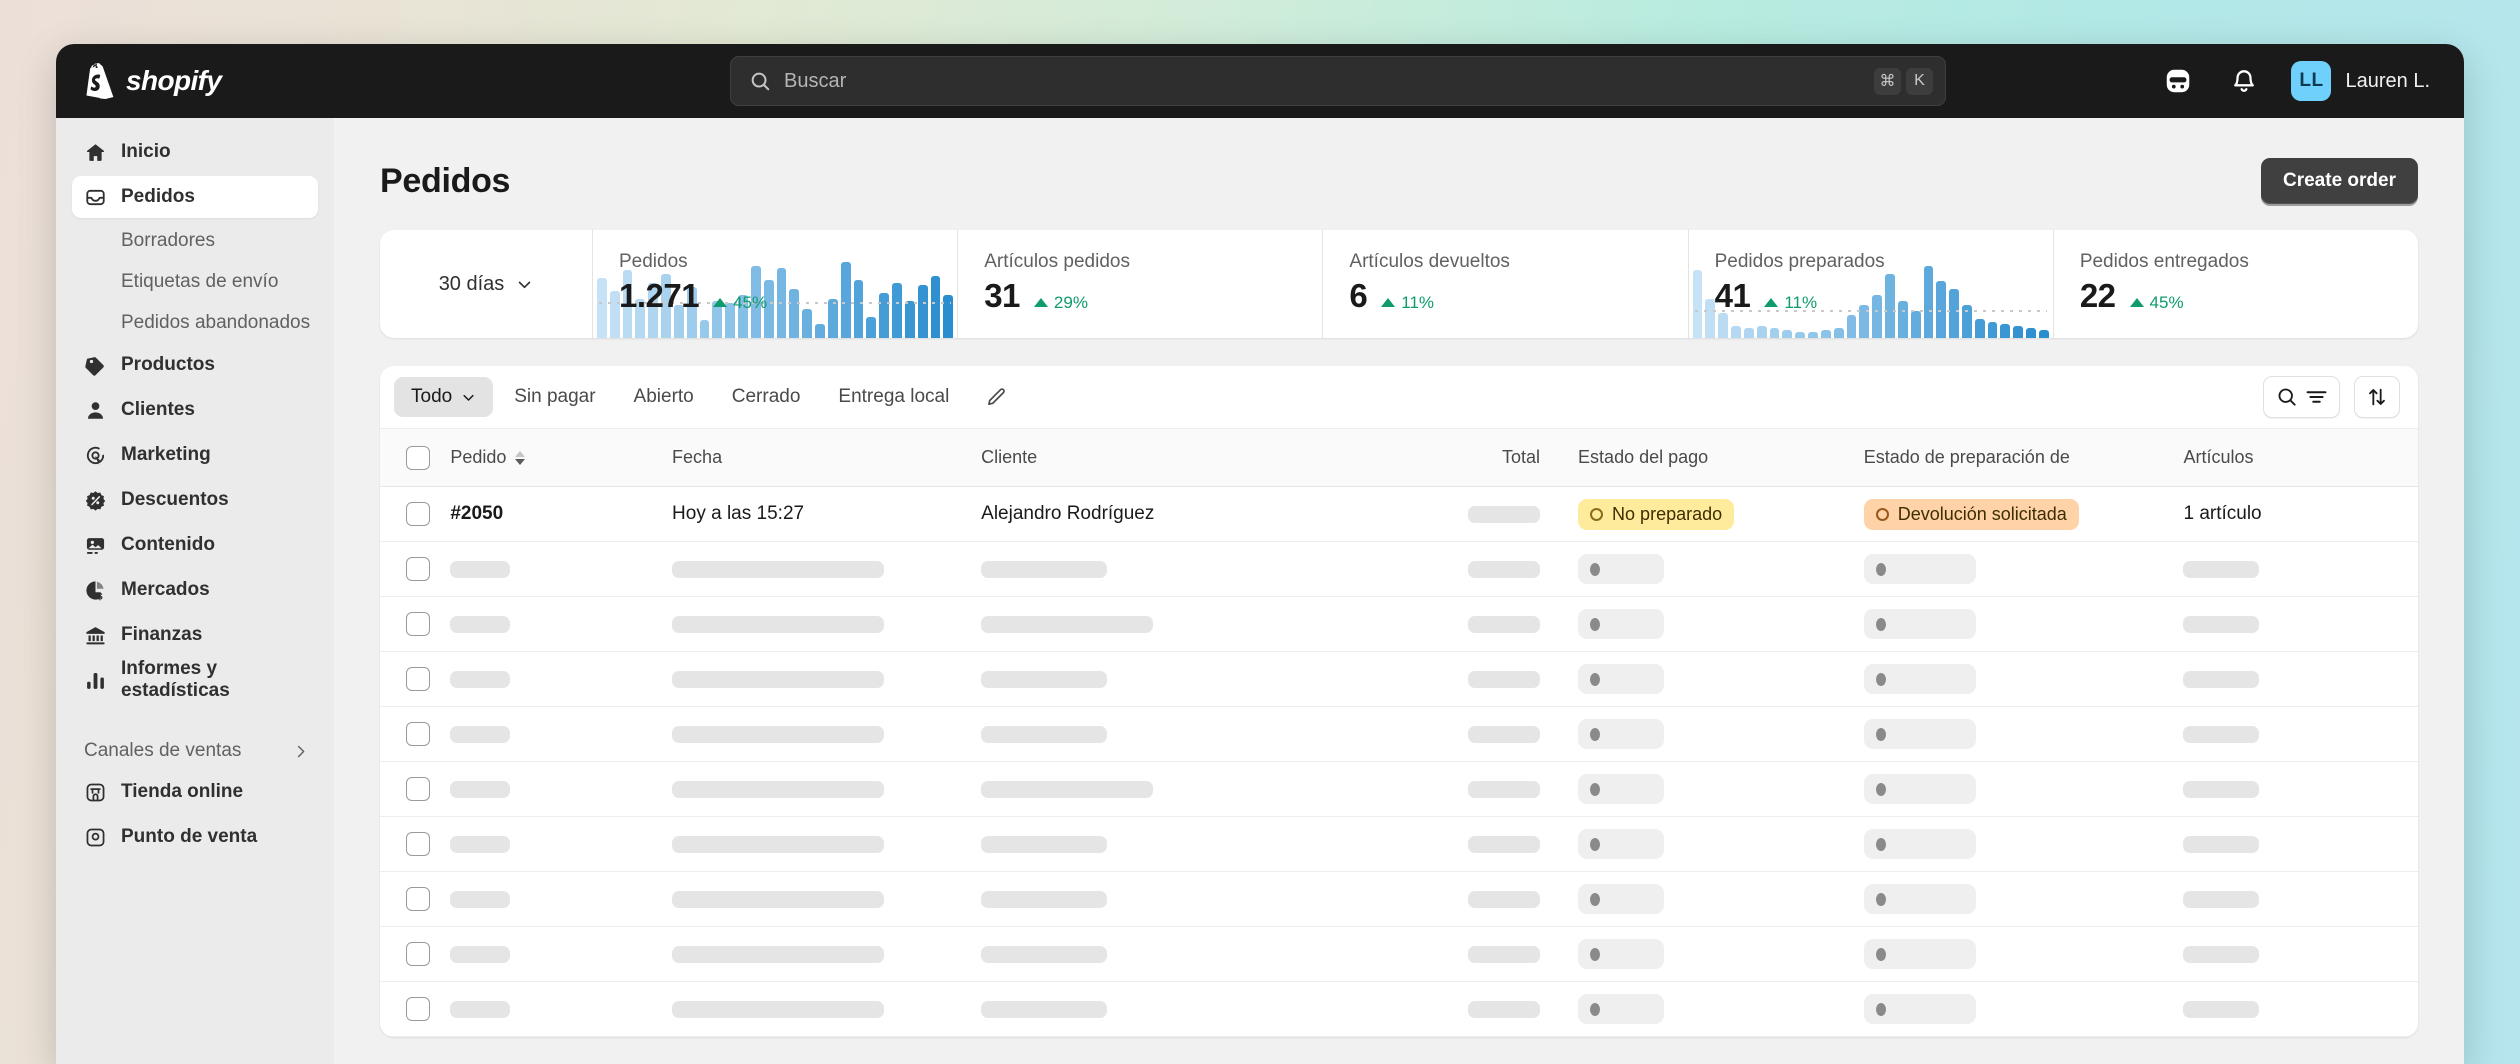 This screenshot has height=1064, width=2520. What do you see at coordinates (301, 751) in the screenshot?
I see `chevron-right-icon` at bounding box center [301, 751].